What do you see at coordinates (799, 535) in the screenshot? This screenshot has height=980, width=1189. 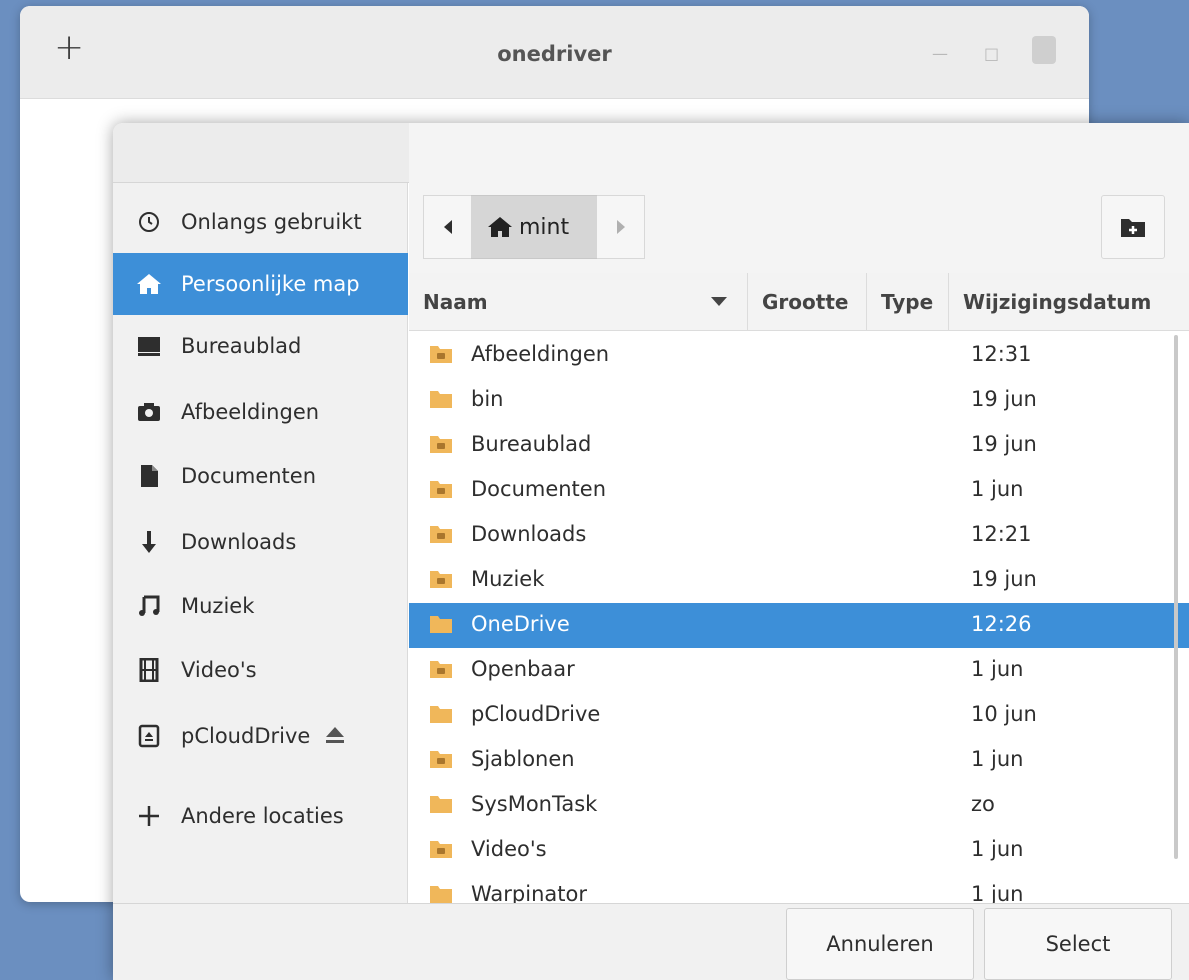 I see `table-row: Downloads 12:21` at bounding box center [799, 535].